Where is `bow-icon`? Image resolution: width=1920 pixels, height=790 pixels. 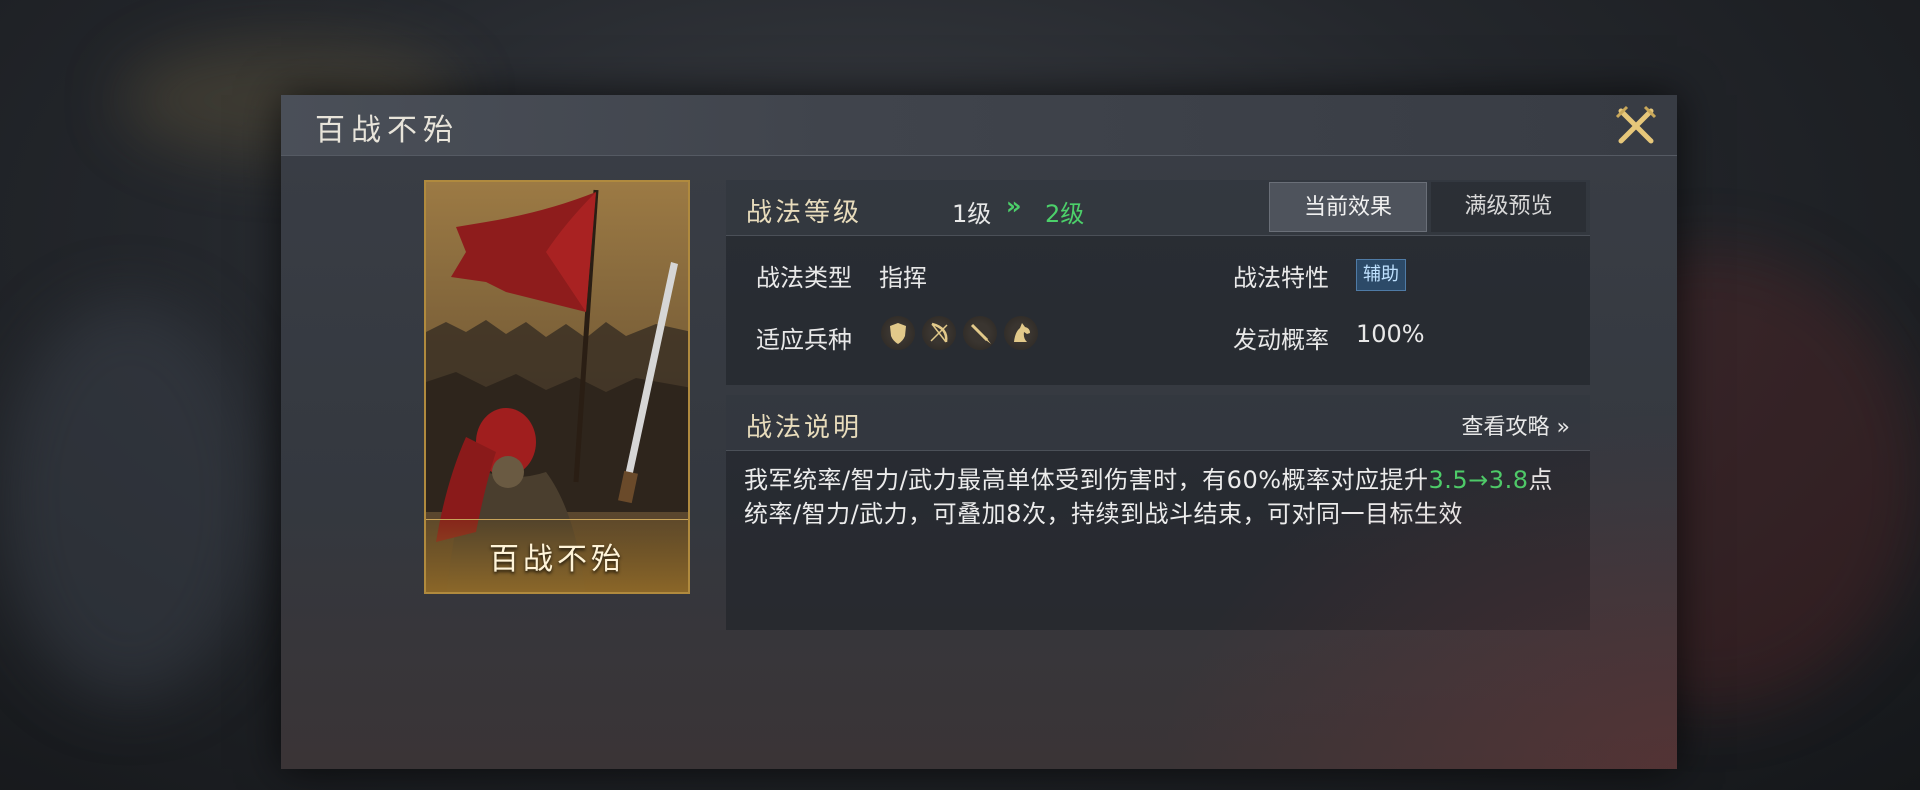 bow-icon is located at coordinates (939, 333).